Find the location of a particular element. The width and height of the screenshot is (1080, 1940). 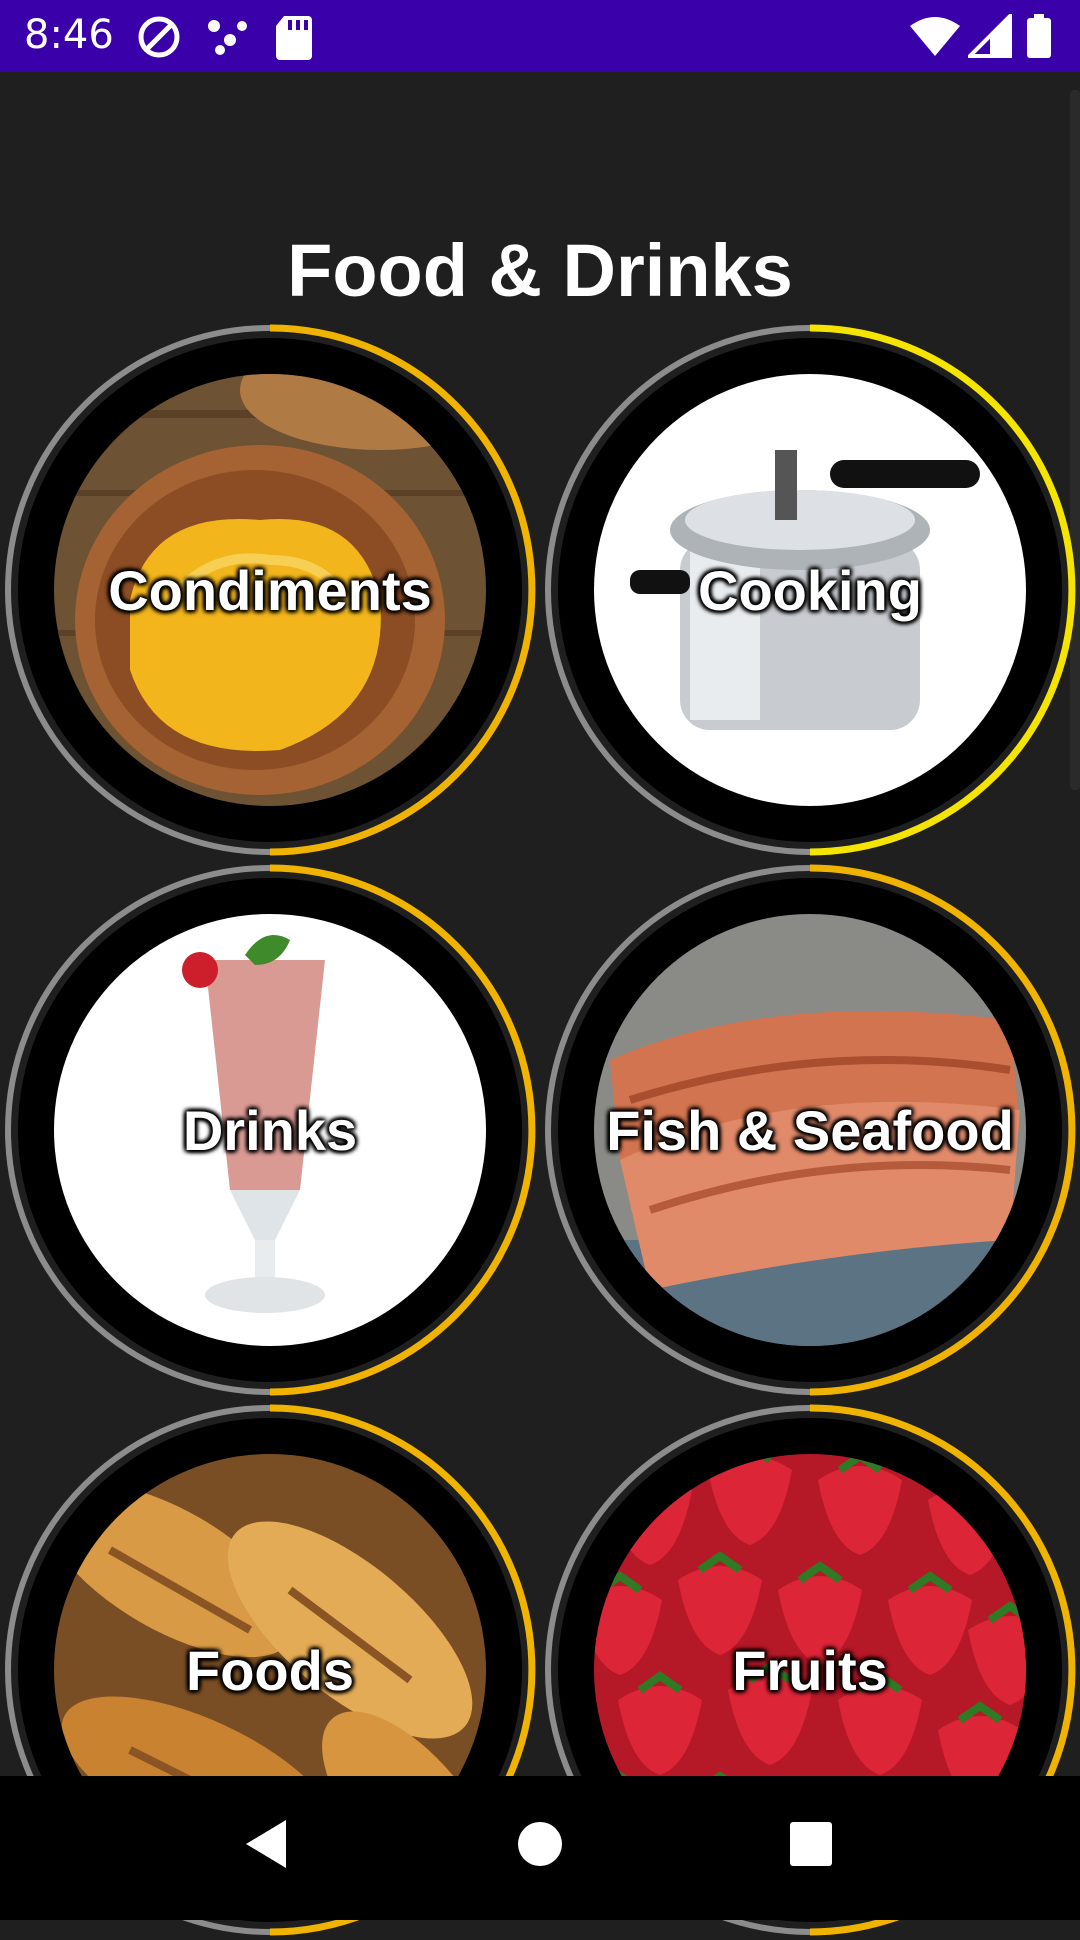

wifi-icon is located at coordinates (935, 36).